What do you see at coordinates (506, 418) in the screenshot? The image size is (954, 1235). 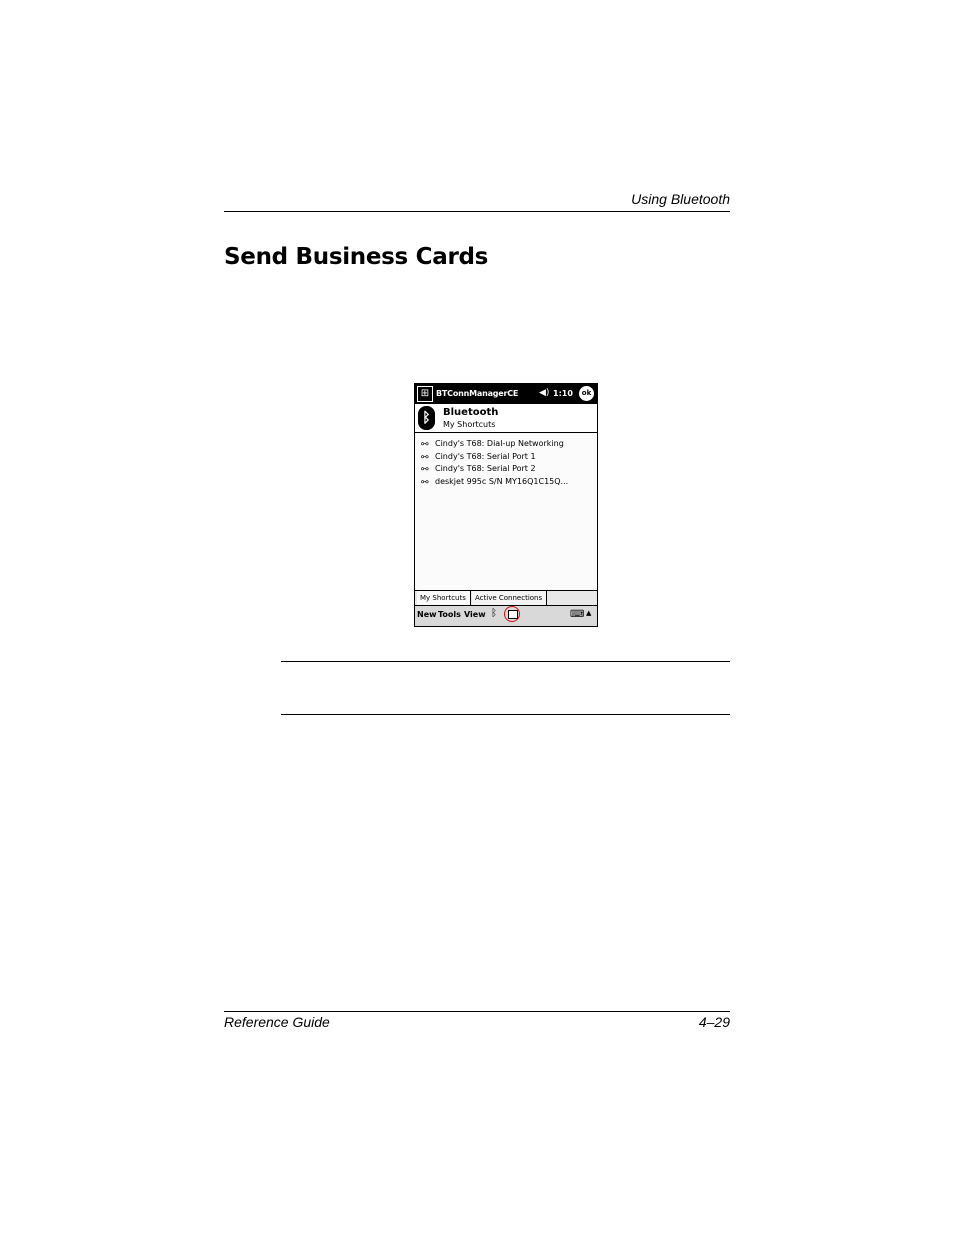 I see `app-header: ᛒ Bluetooth My Shortcuts` at bounding box center [506, 418].